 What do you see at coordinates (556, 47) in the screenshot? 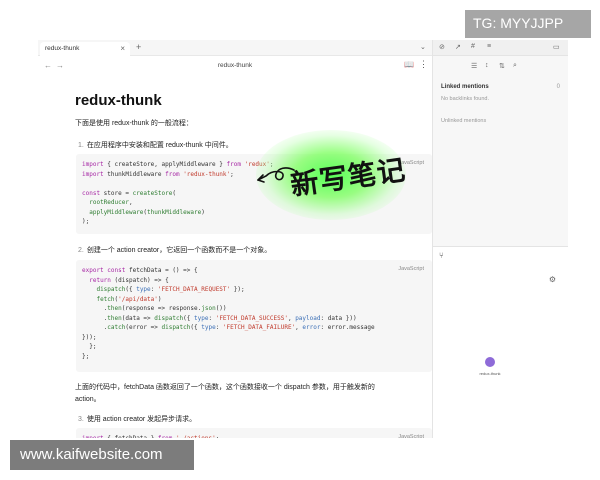
I see `sidebar-toggle-icon: ▭` at bounding box center [556, 47].